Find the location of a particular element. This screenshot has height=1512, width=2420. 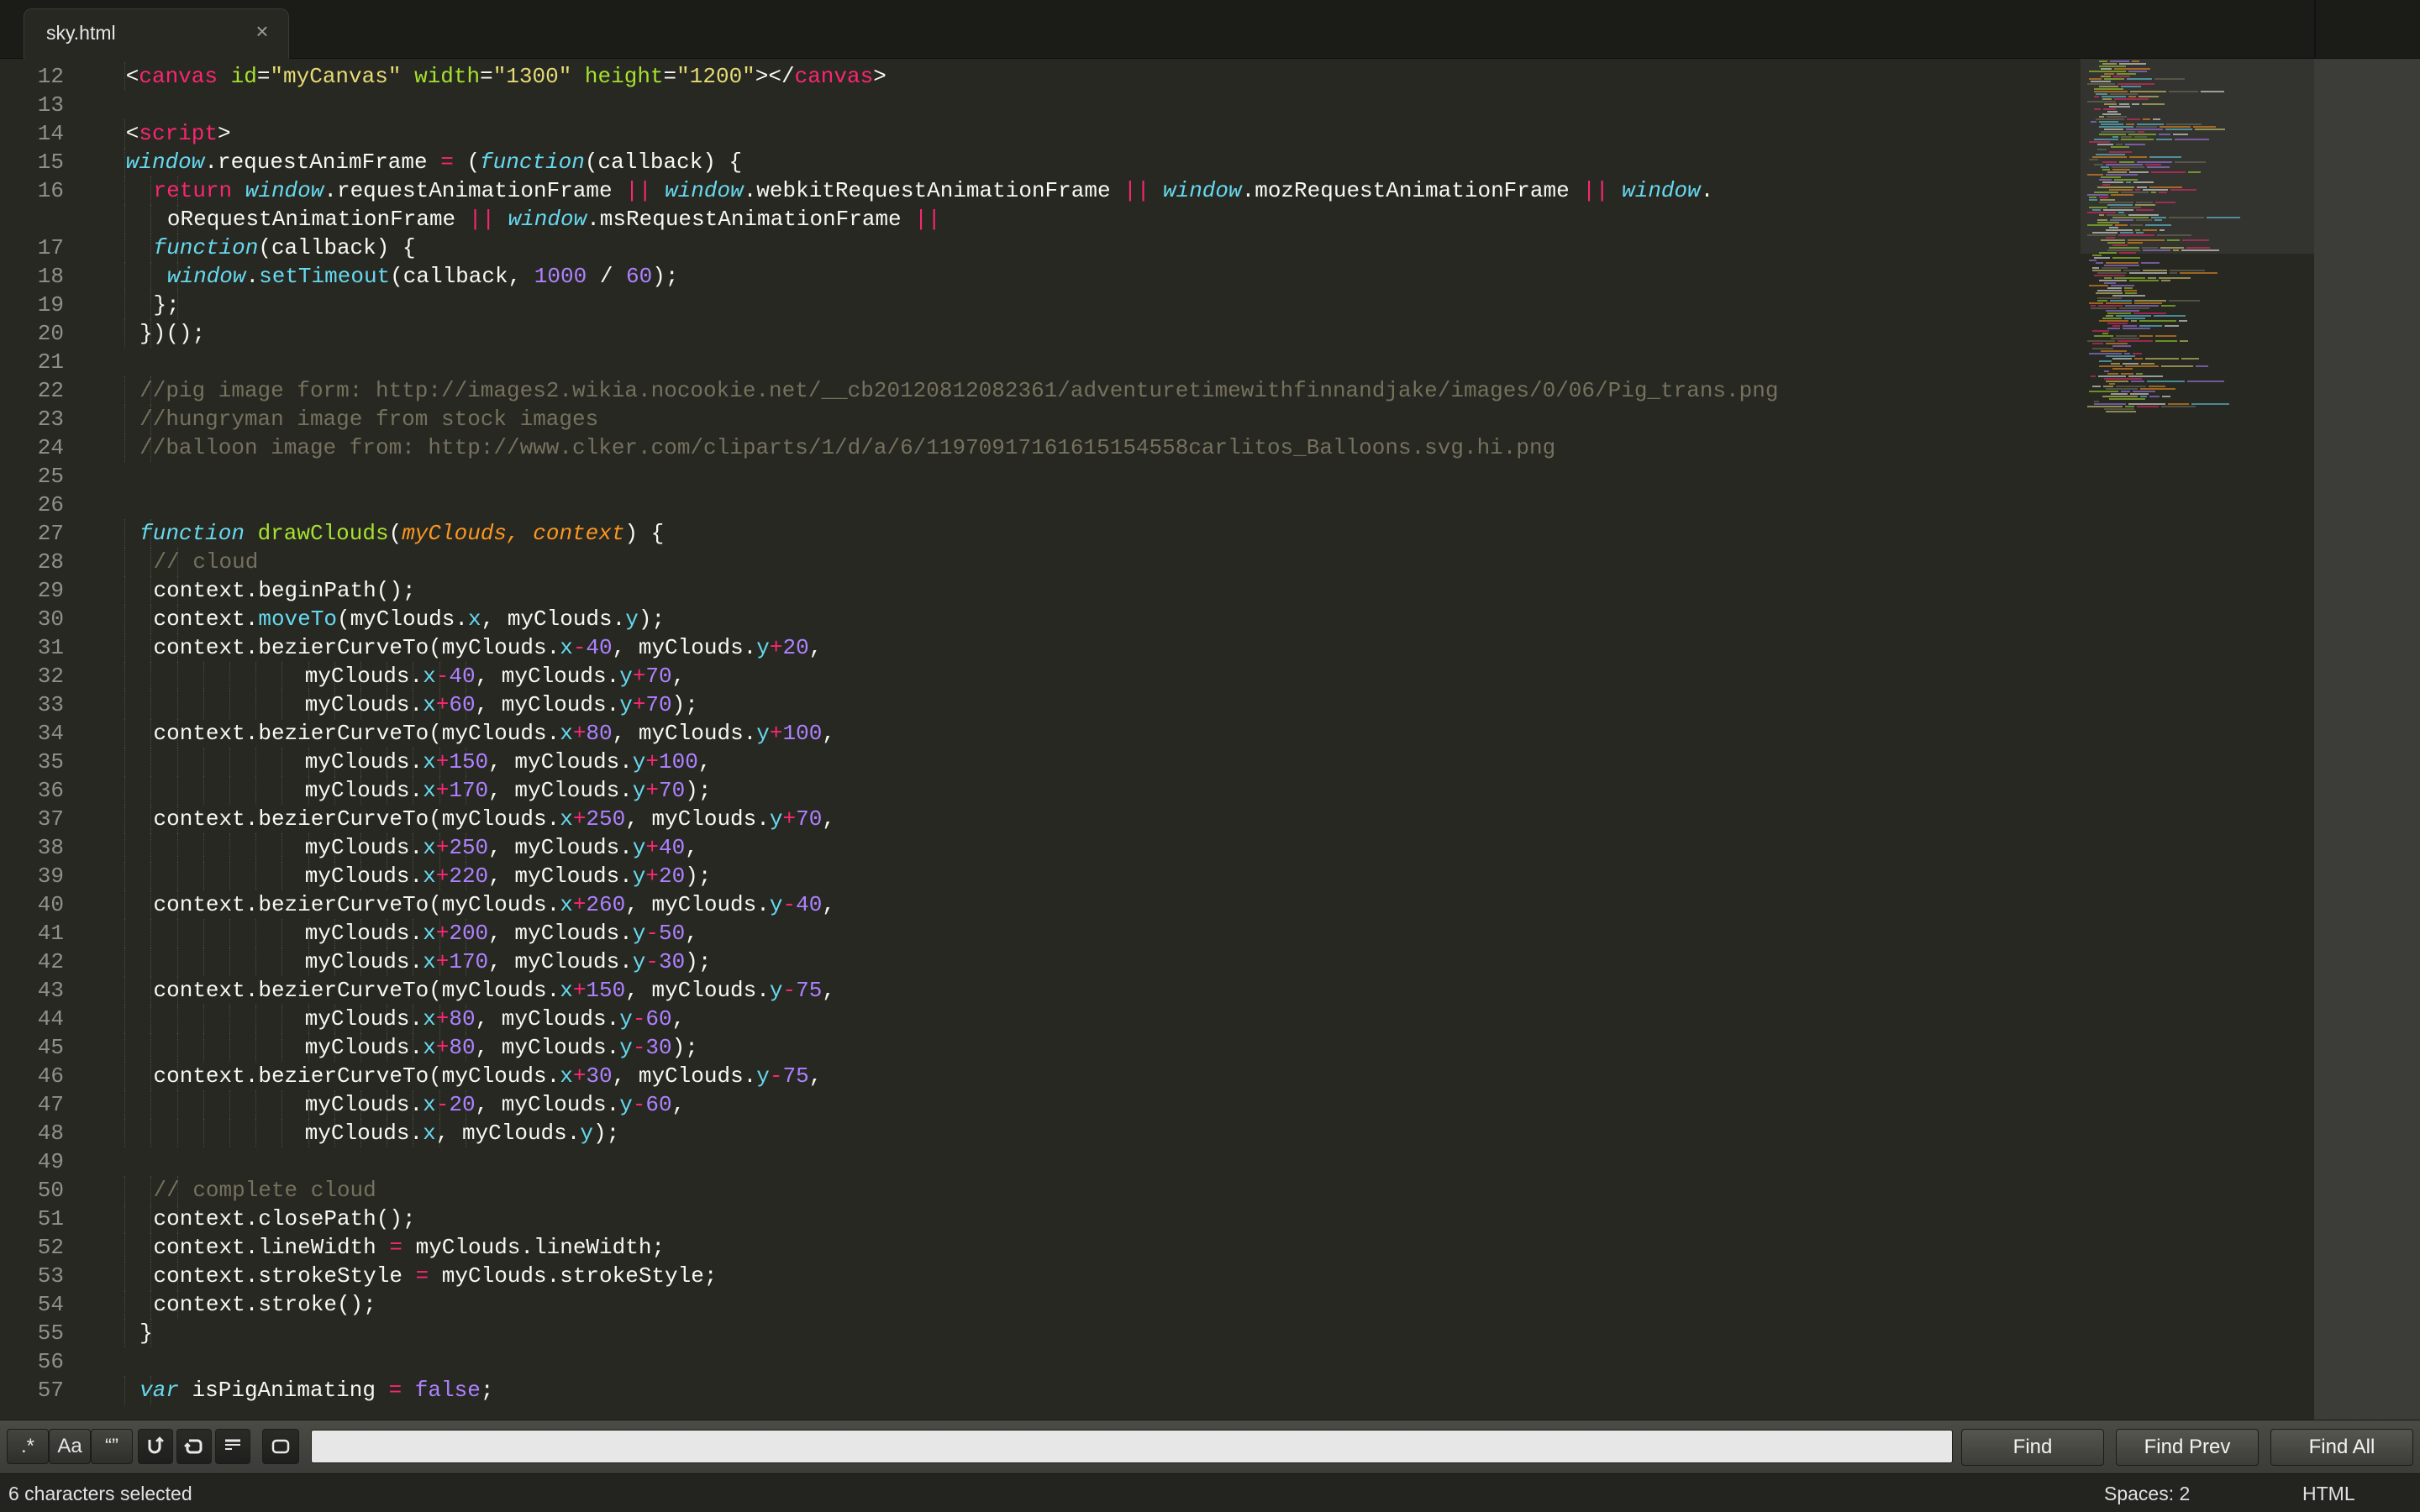

code-line: // complete cloud is located at coordinates (265, 1190).